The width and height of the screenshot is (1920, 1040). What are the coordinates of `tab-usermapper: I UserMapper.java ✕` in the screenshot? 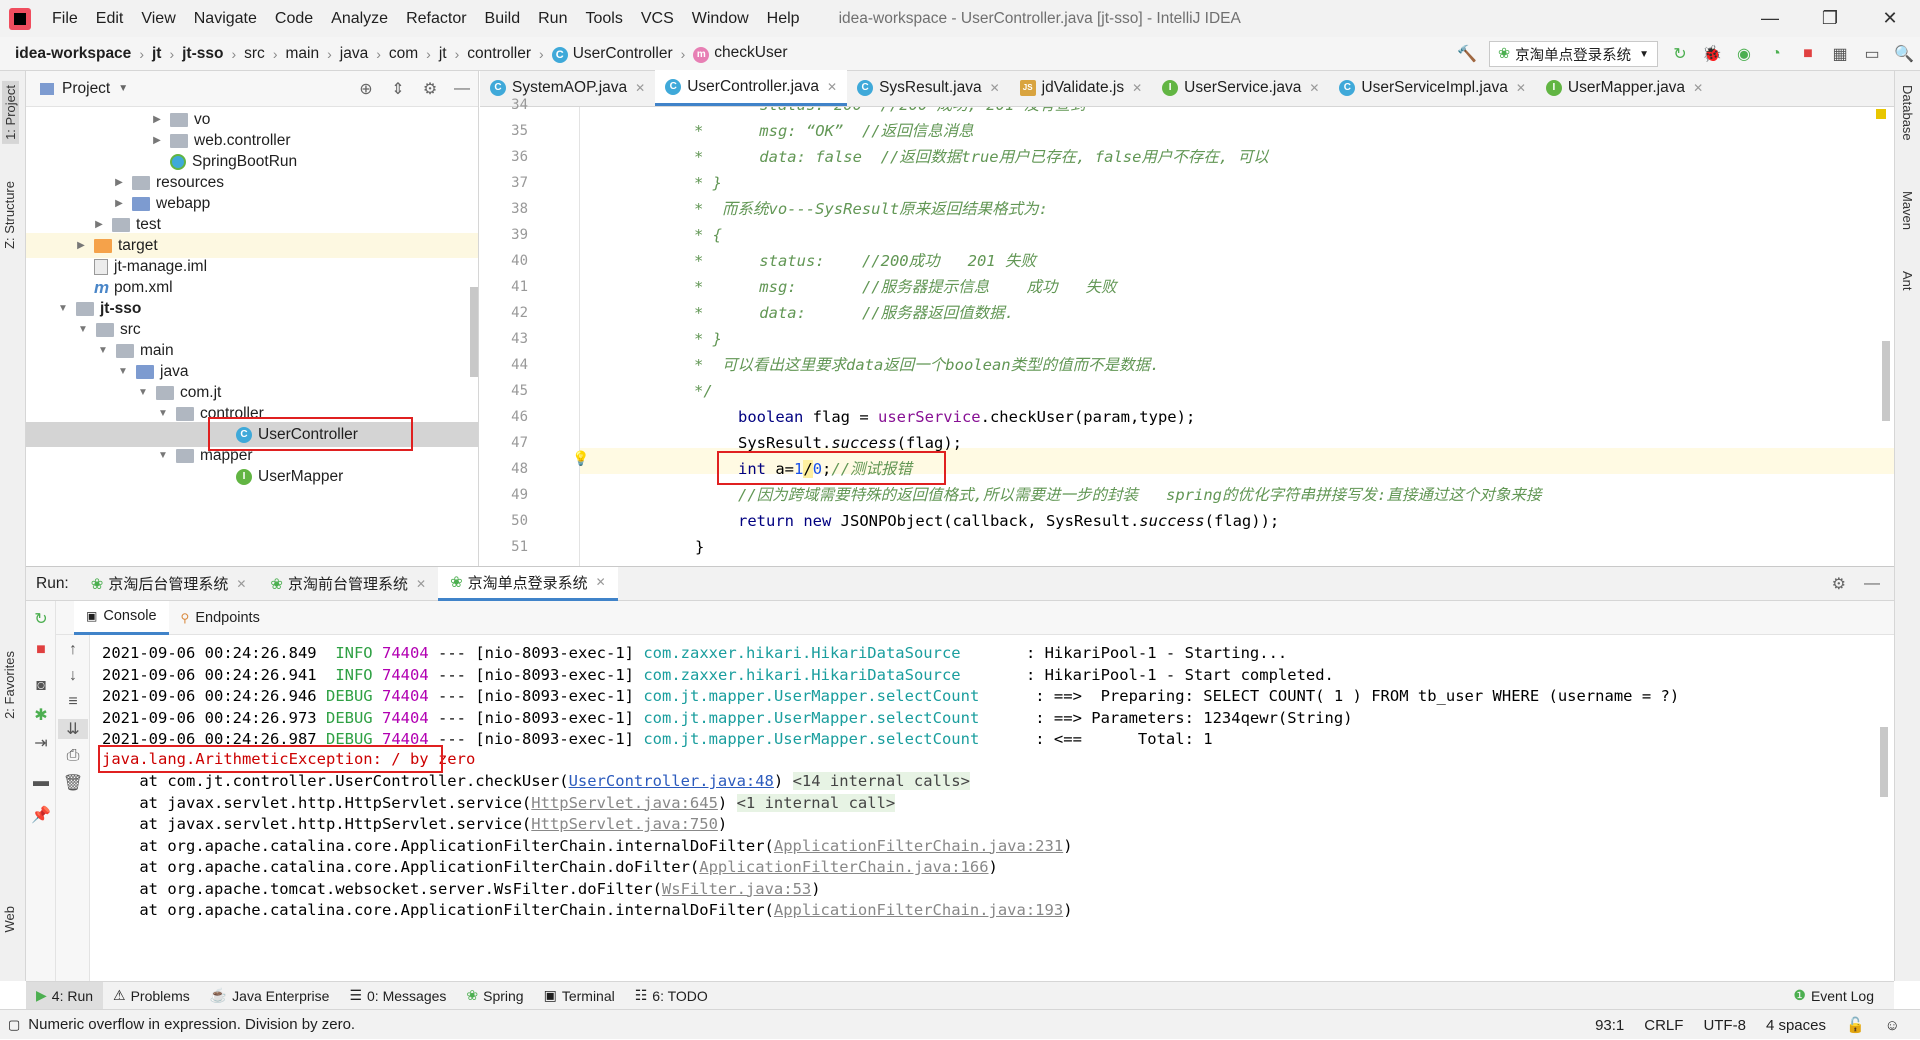 It's located at (1624, 88).